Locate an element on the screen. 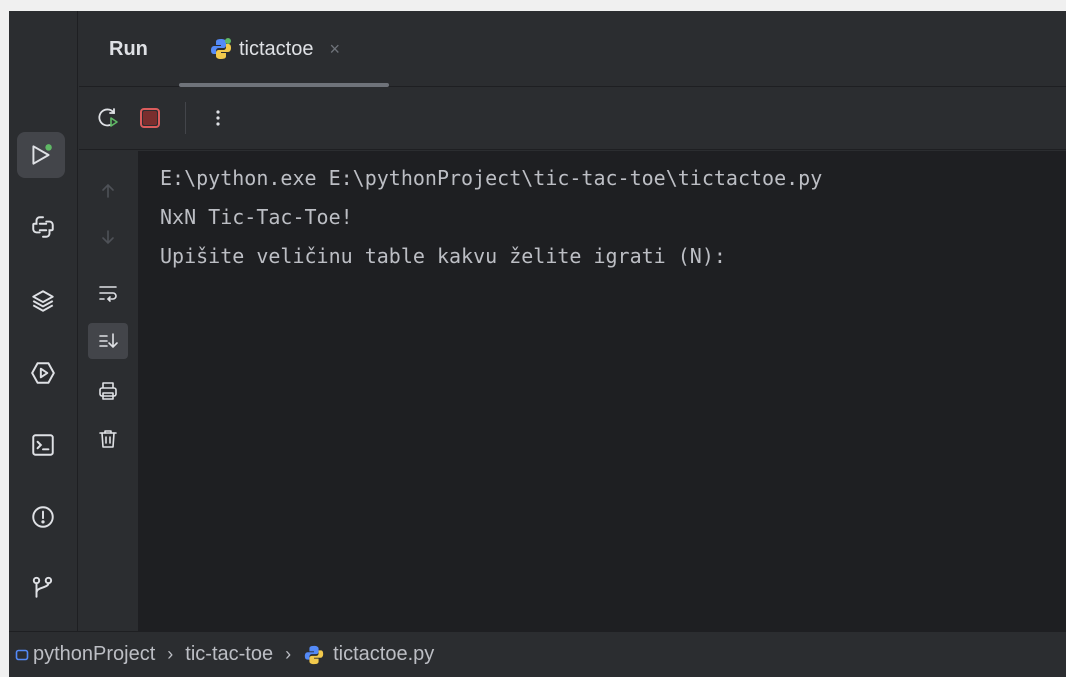 The width and height of the screenshot is (1066, 677). console-side-toolbar is located at coordinates (108, 391).